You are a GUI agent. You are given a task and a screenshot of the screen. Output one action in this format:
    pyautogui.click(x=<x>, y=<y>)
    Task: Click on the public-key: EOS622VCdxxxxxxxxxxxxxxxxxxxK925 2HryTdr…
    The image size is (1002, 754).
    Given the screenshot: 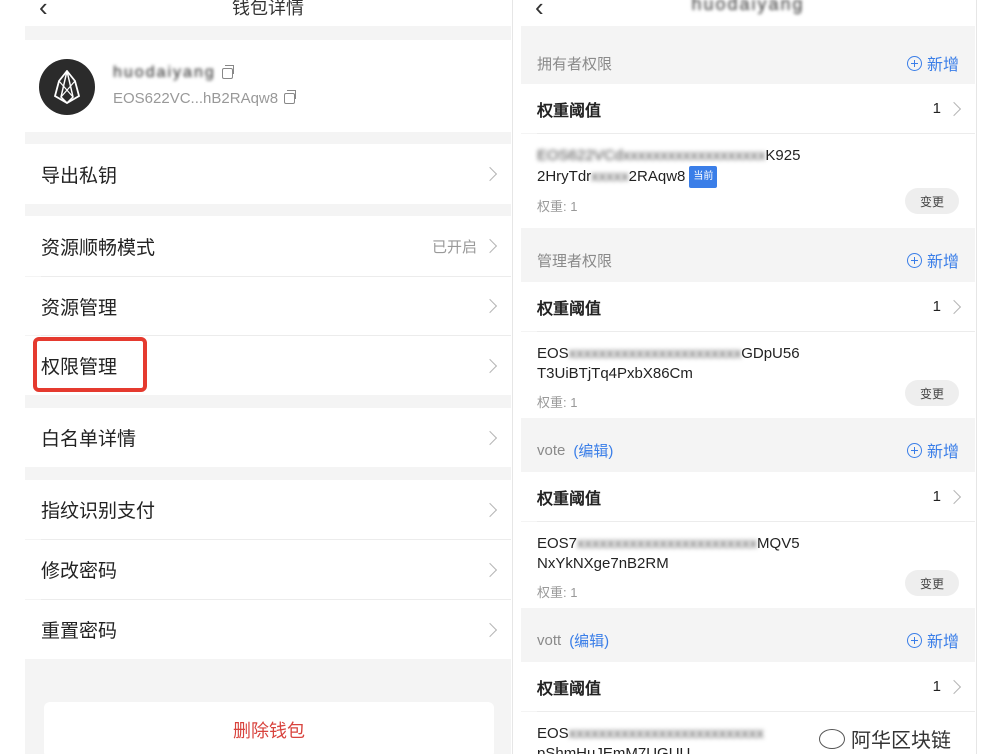 What is the action you would take?
    pyautogui.click(x=717, y=167)
    